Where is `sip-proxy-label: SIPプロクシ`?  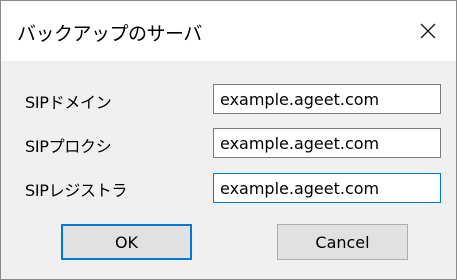 sip-proxy-label: SIPプロクシ is located at coordinates (68, 146).